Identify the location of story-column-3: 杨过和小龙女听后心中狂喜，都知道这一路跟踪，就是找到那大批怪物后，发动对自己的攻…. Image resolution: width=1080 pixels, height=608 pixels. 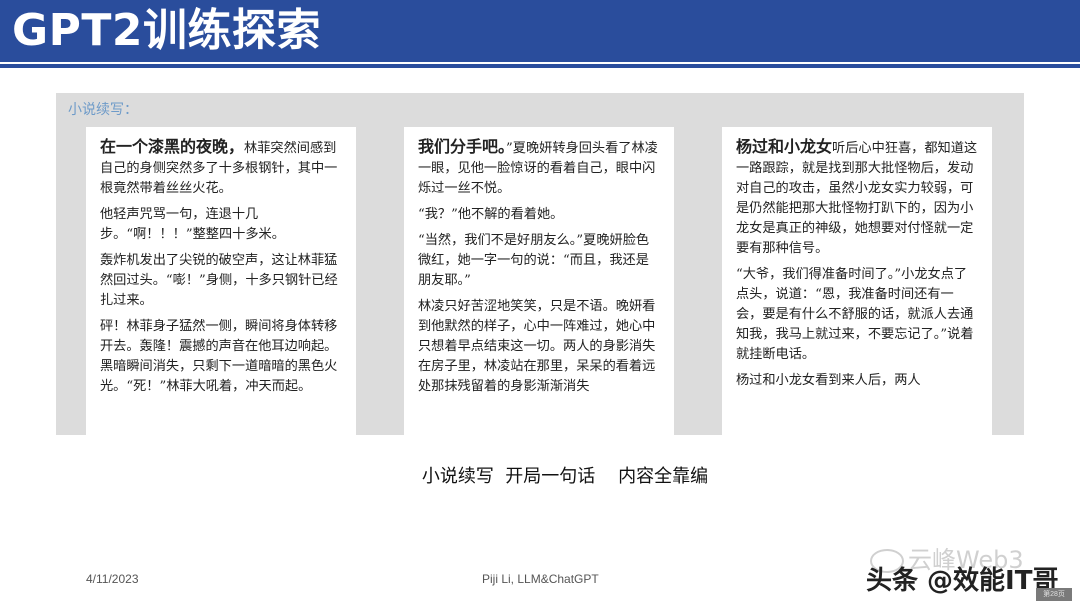
(857, 281).